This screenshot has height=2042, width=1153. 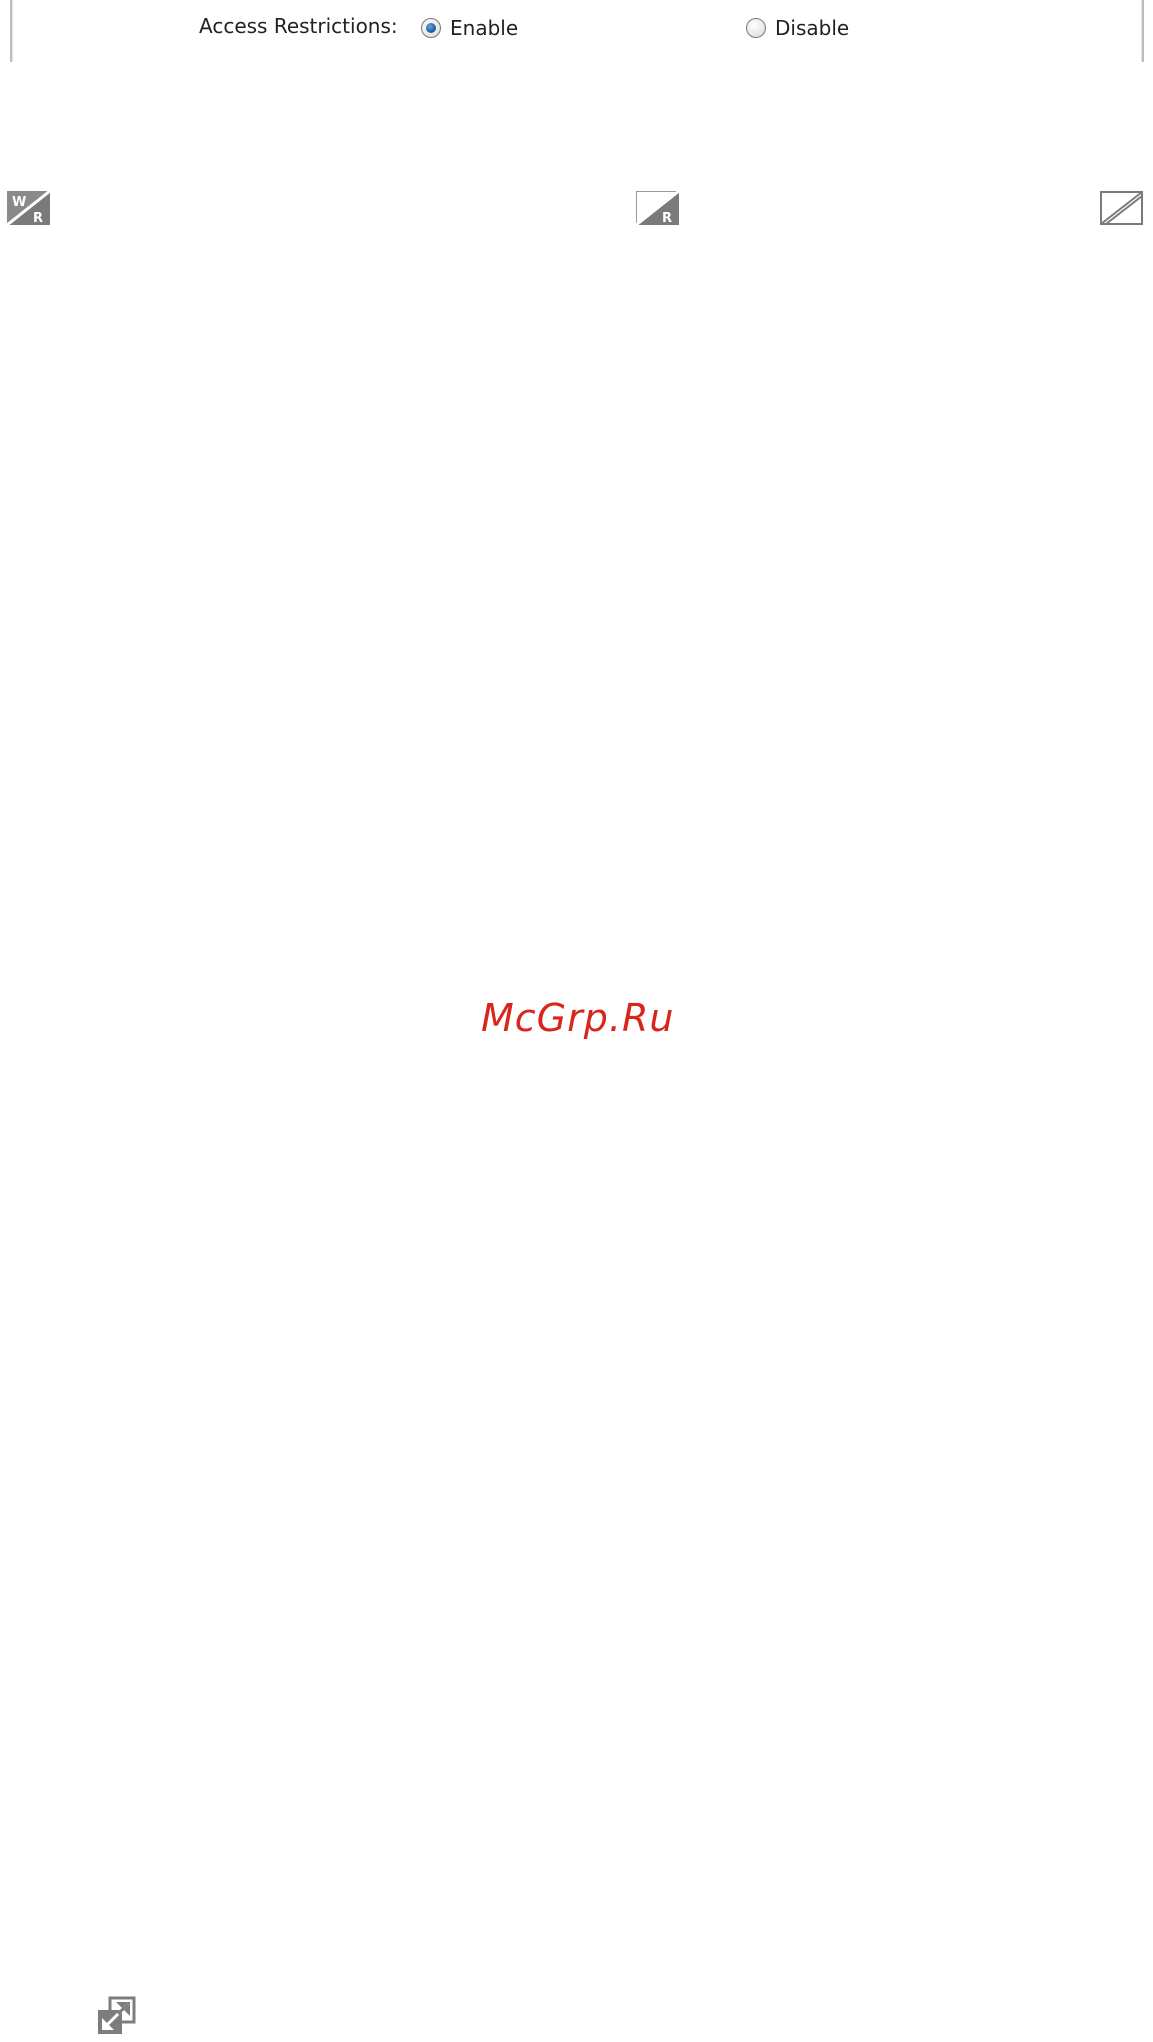 What do you see at coordinates (11, 31) in the screenshot?
I see `panel-left-border` at bounding box center [11, 31].